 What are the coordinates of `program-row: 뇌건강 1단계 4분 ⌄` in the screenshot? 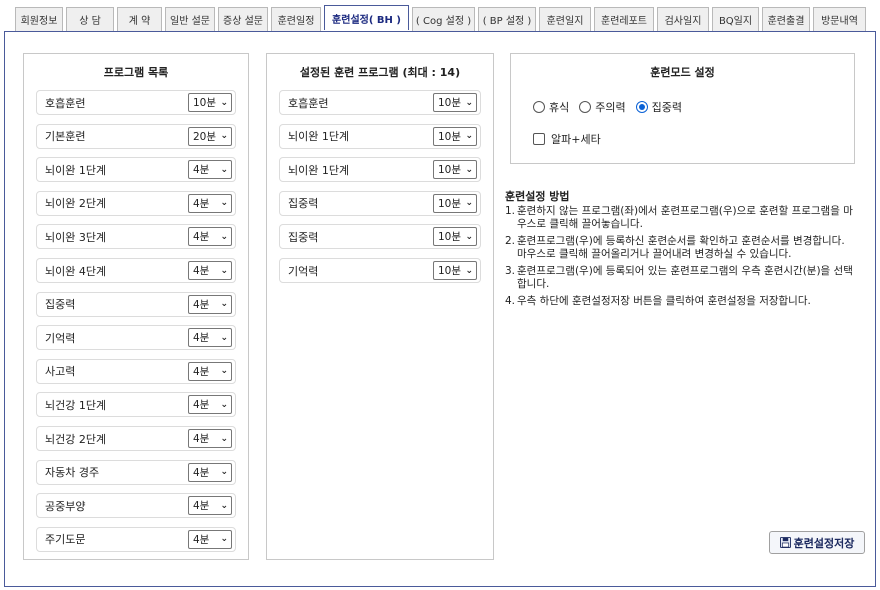 It's located at (136, 405).